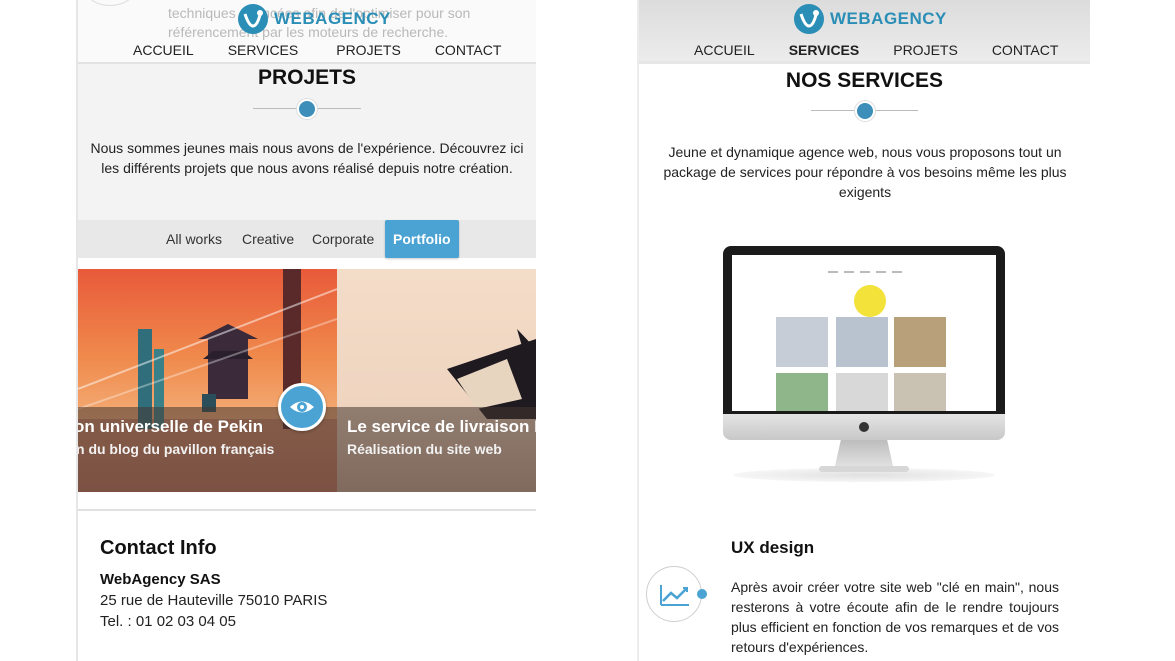 This screenshot has height=661, width=1175. I want to click on eye-icon, so click(302, 407).